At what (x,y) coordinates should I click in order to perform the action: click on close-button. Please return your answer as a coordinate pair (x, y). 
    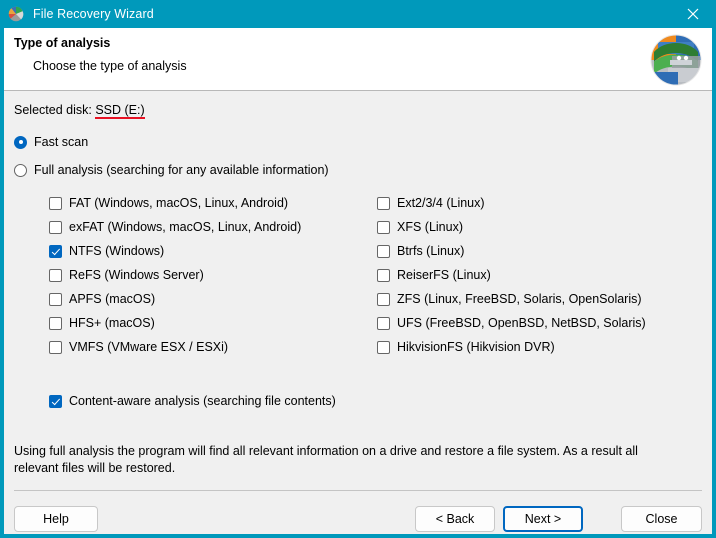
    Looking at the image, I should click on (693, 14).